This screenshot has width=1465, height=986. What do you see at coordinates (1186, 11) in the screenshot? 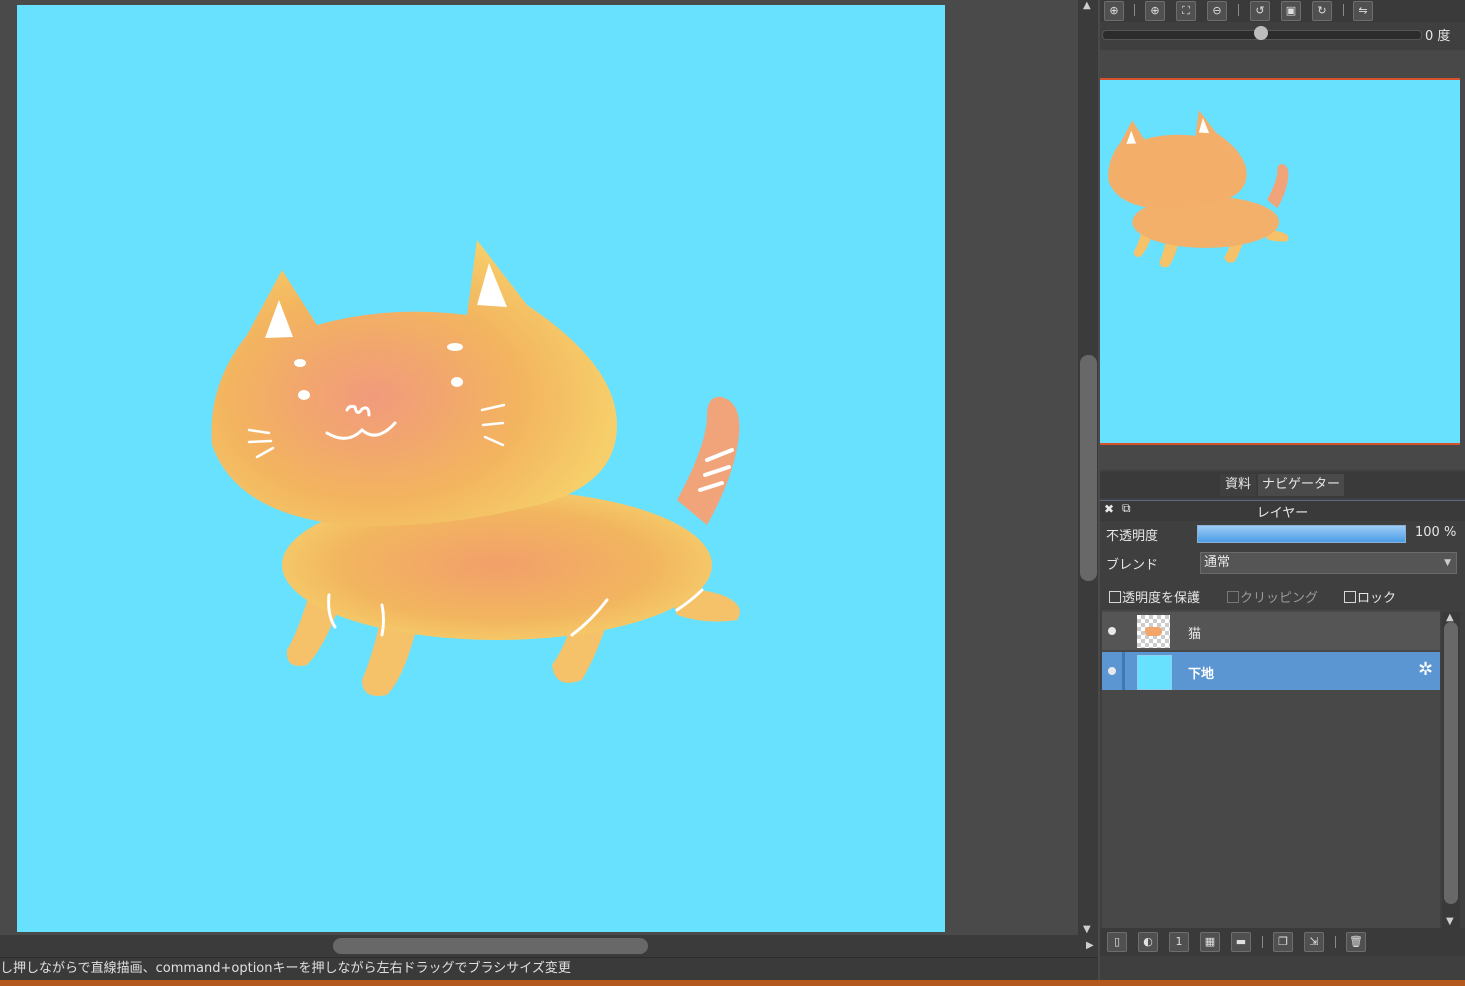
I see `fit-screen-icon: ⛶` at bounding box center [1186, 11].